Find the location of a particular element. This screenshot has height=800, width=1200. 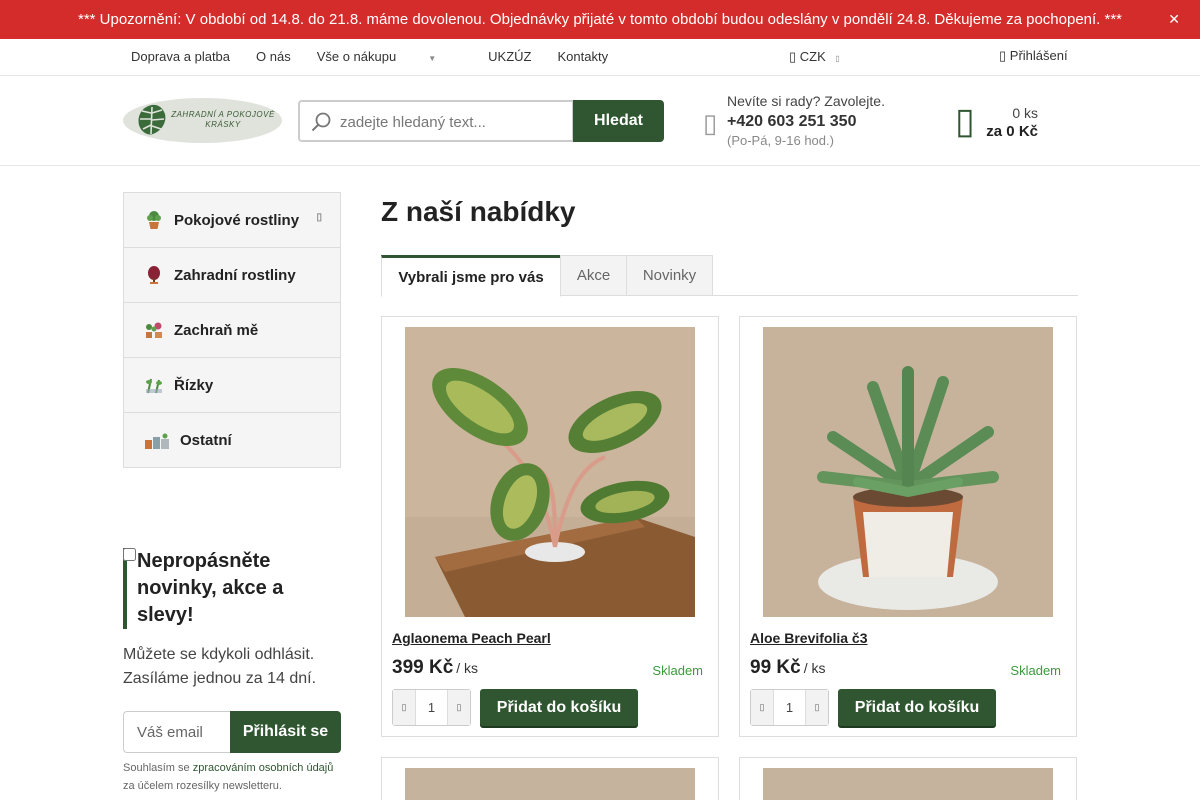

sidebar-item-garden-plants: Zahradní rostliny is located at coordinates (232, 275).